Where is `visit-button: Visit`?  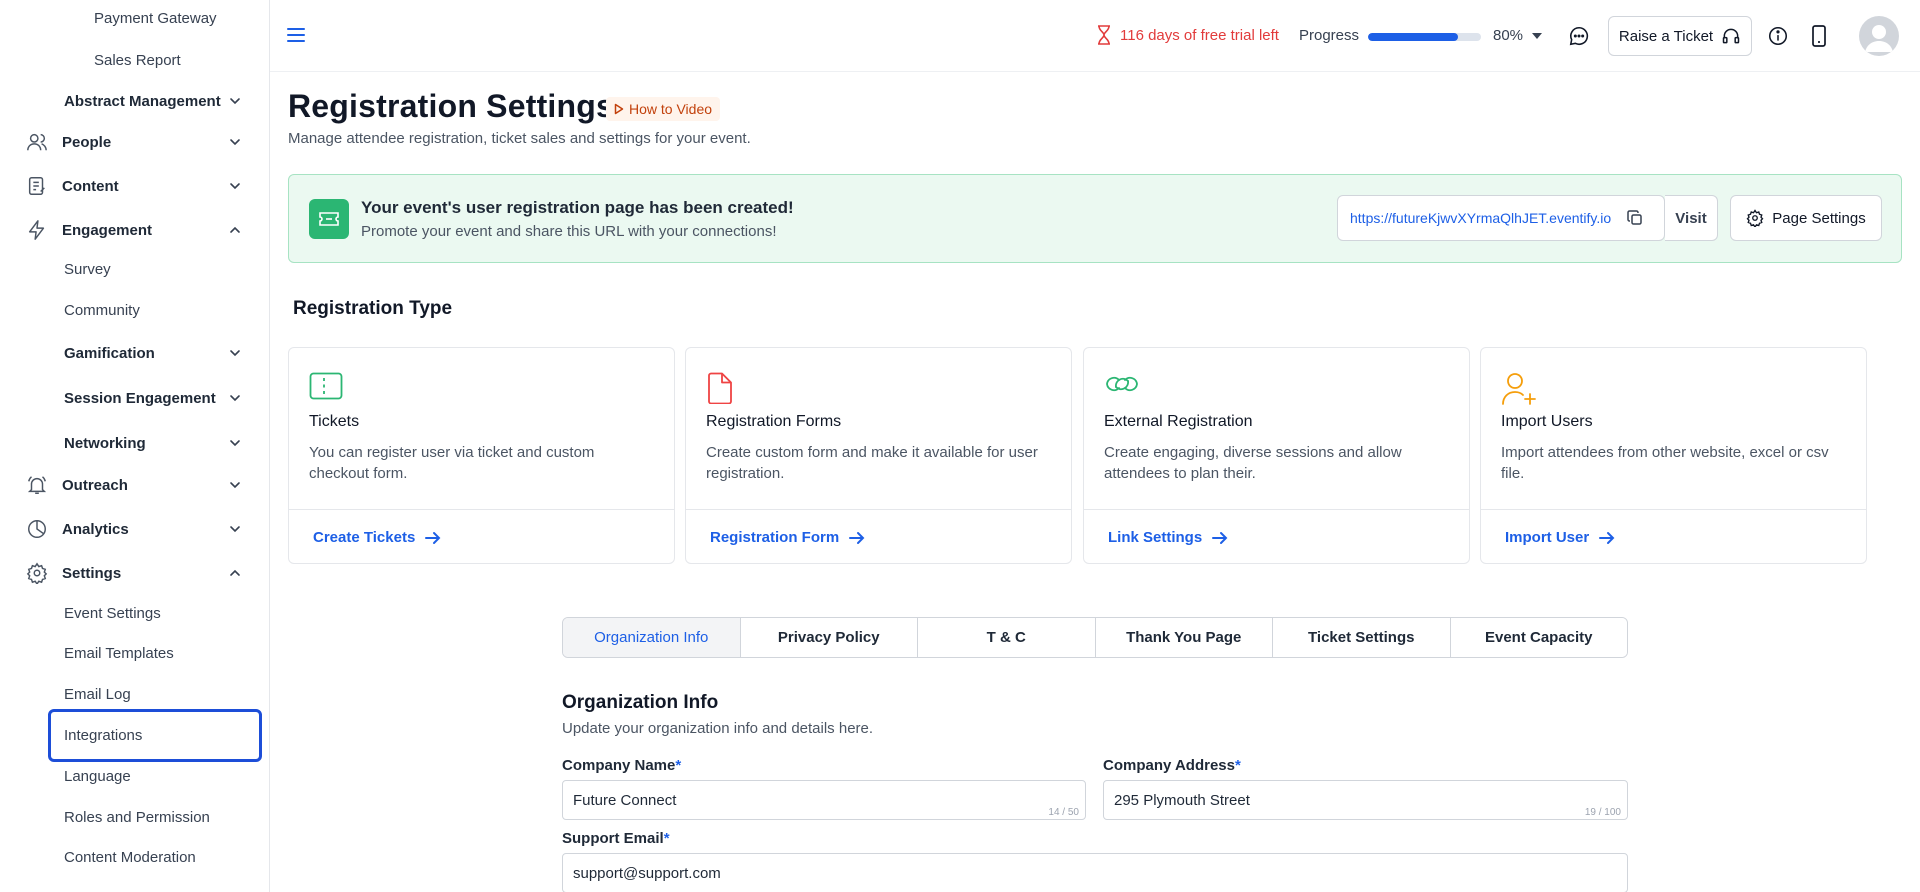 visit-button: Visit is located at coordinates (1691, 218).